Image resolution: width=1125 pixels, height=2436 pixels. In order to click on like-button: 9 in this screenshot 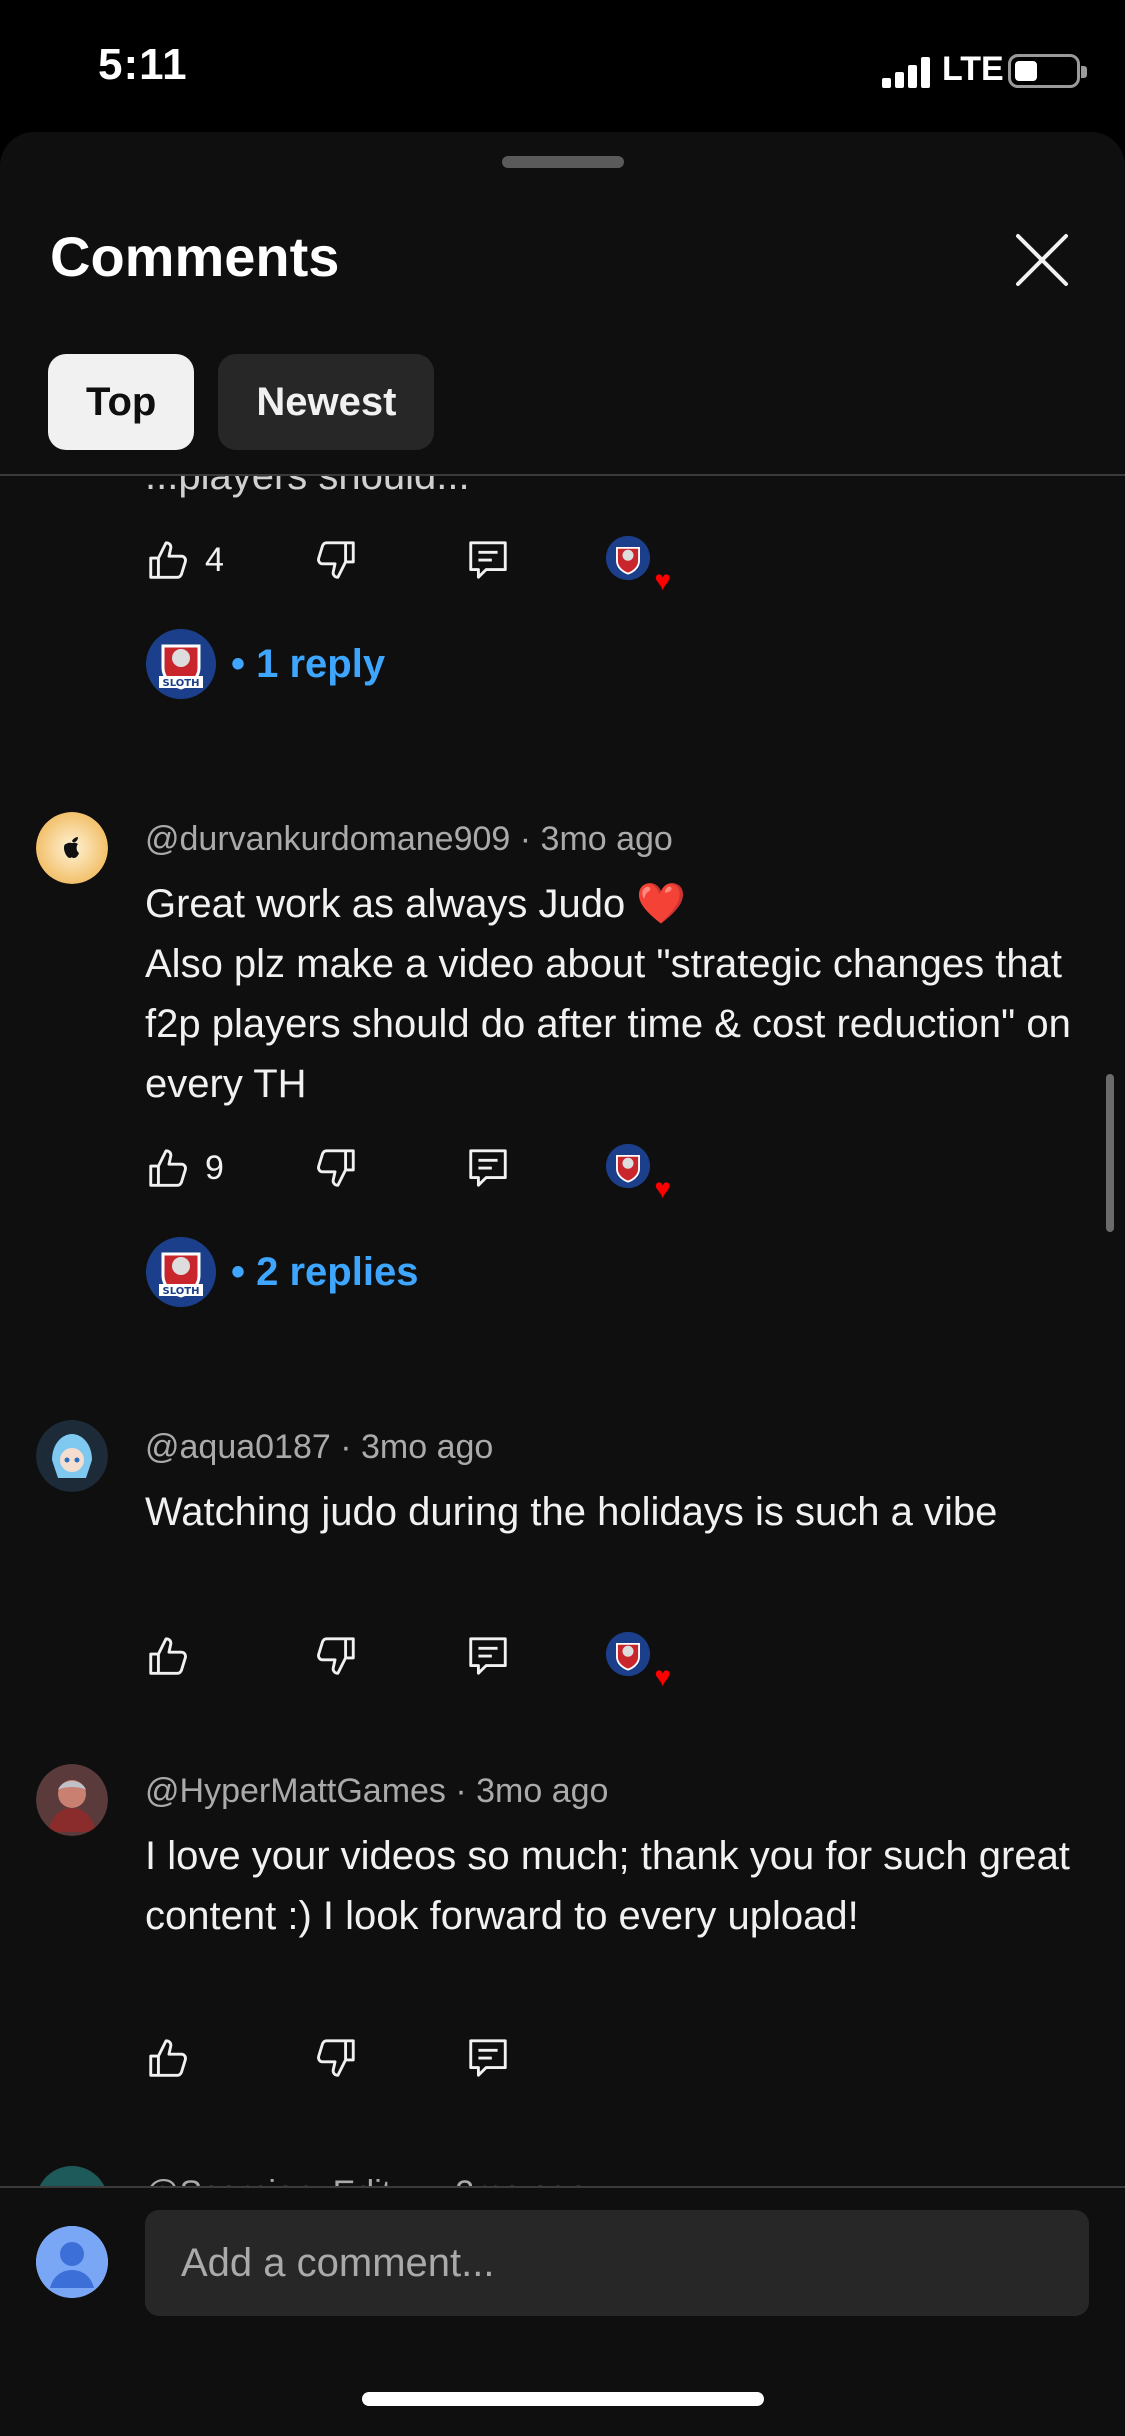, I will do `click(184, 1168)`.